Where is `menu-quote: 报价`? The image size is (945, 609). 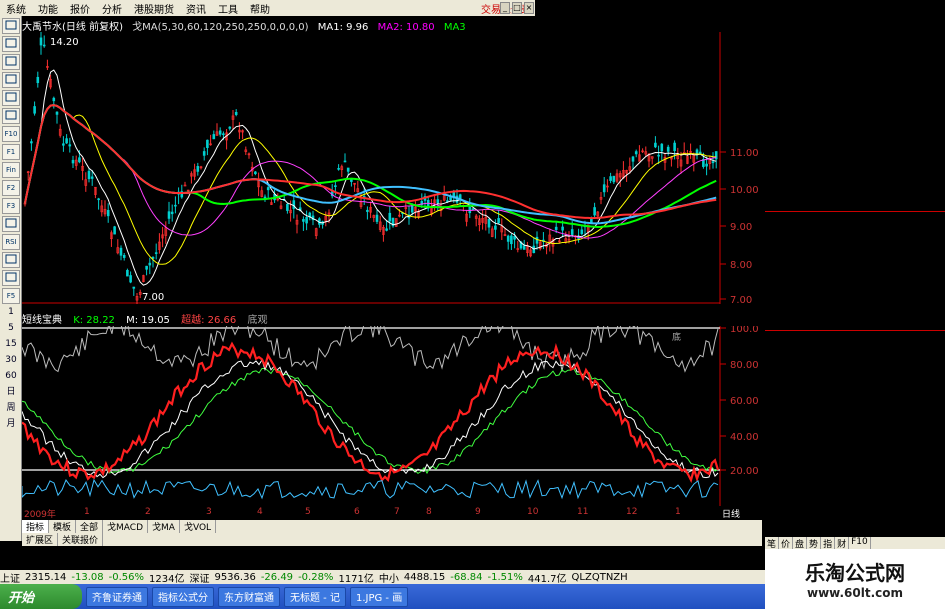
menu-quote: 报价 is located at coordinates (80, 8).